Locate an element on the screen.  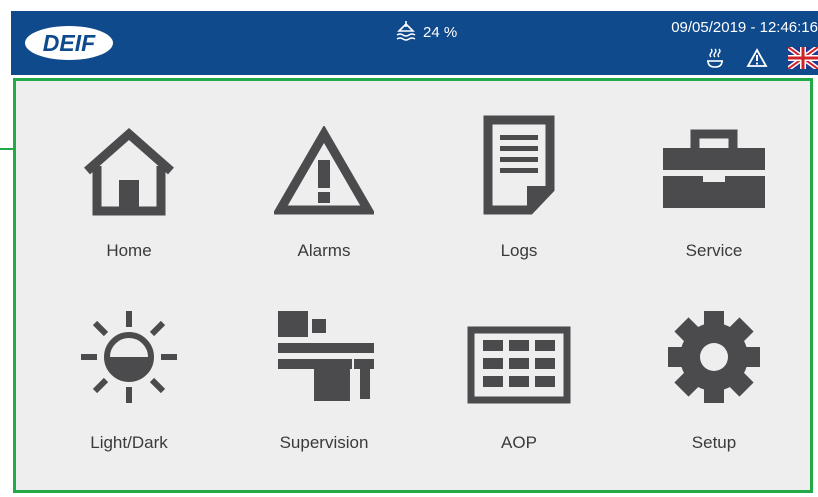
top-status-bar: DEIF 24 % 09/05/2019 - 12:46:16 is located at coordinates (414, 43).